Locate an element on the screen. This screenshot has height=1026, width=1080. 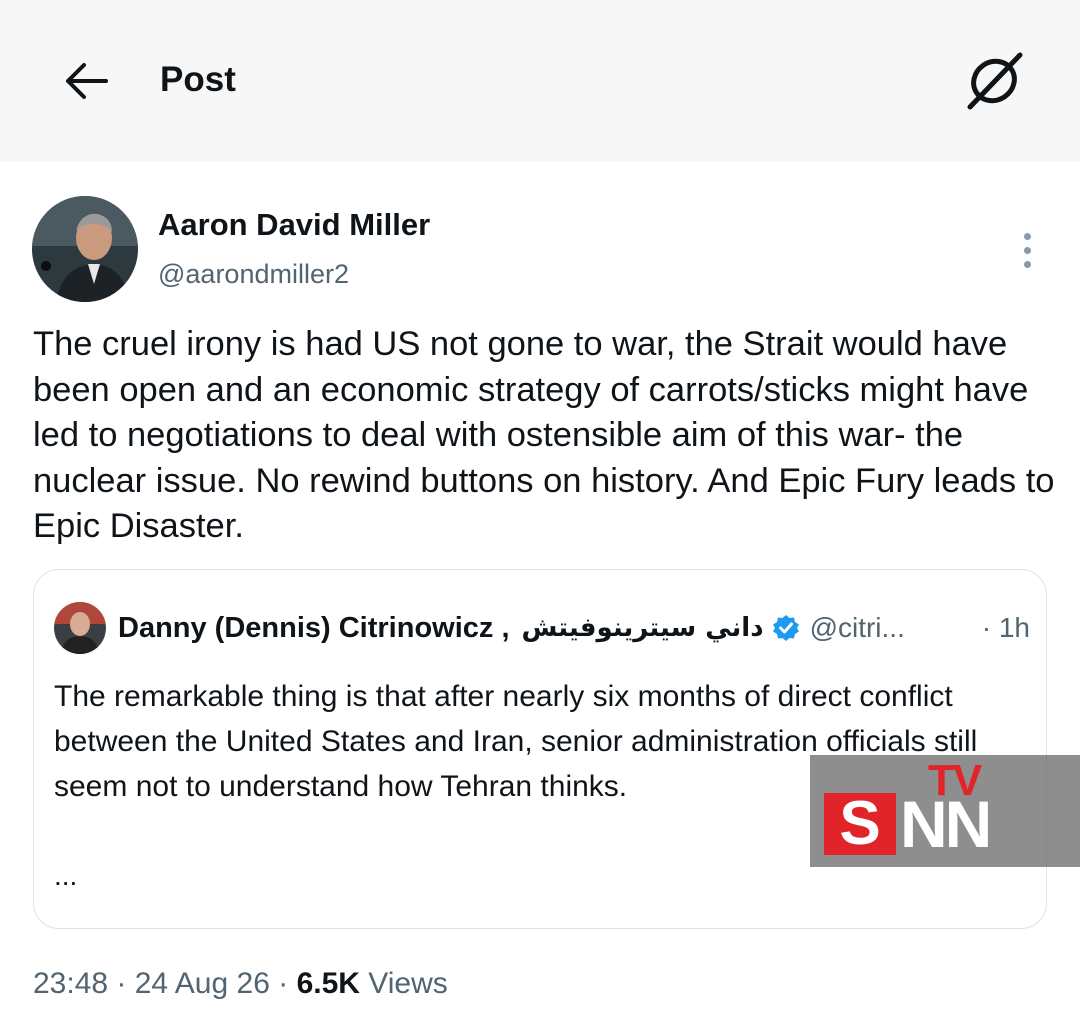
quoted-author-name-arabic: داني سيترينوفيتش is located at coordinates (643, 628).